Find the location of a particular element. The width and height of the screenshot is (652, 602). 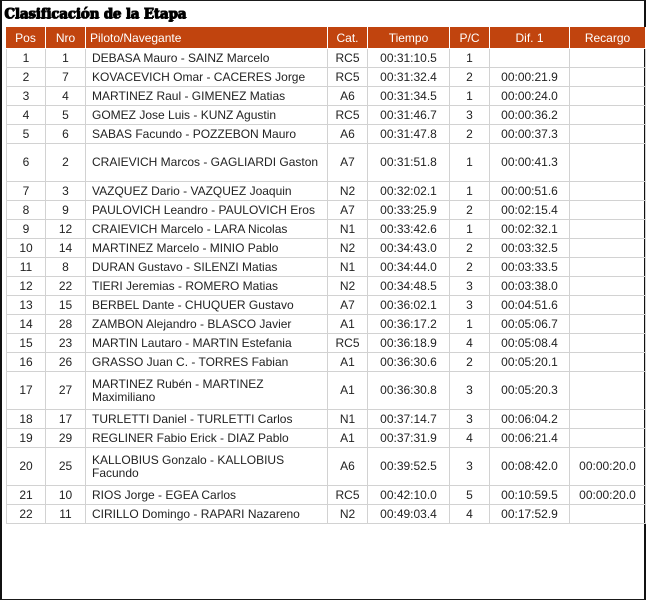

cell-nro: 9 is located at coordinates (66, 210).